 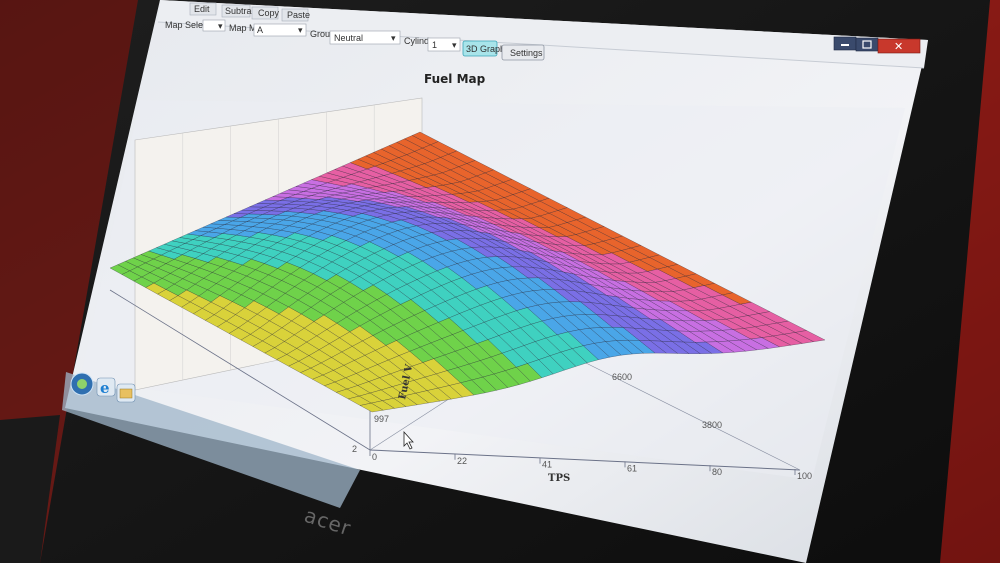 I want to click on svg-text: Paste, so click(x=298, y=15).